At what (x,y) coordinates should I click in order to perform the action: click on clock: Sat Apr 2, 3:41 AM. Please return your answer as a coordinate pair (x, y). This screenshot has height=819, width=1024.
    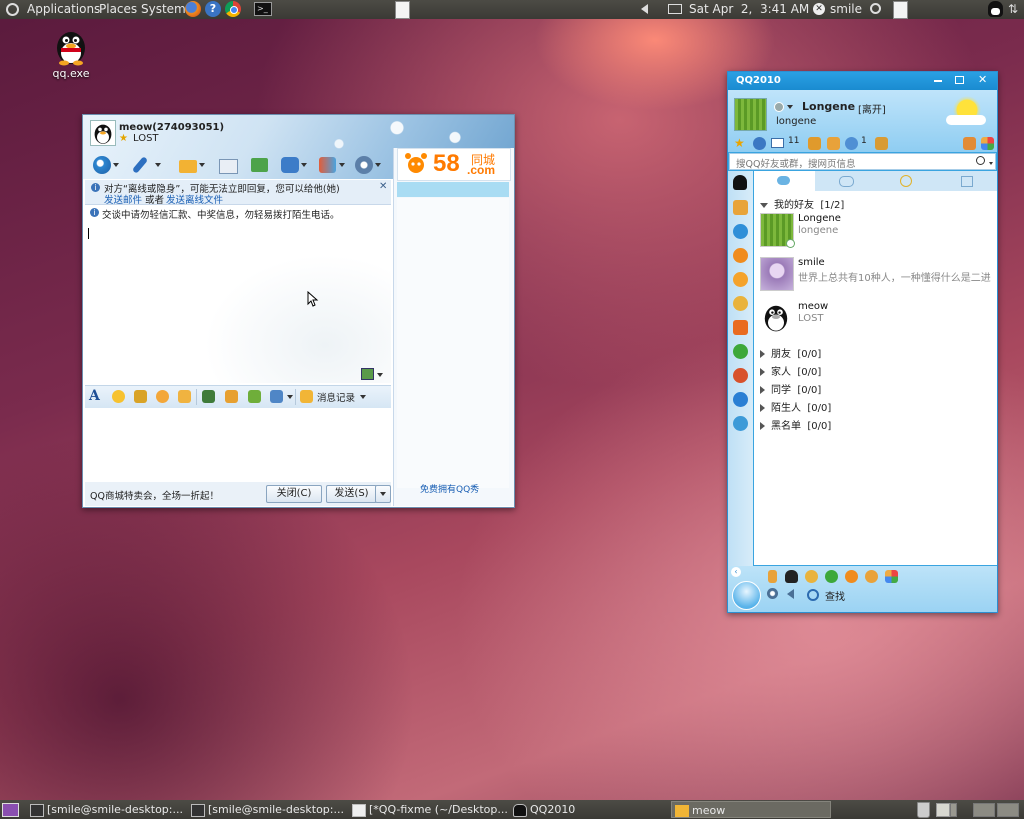
    Looking at the image, I should click on (749, 9).